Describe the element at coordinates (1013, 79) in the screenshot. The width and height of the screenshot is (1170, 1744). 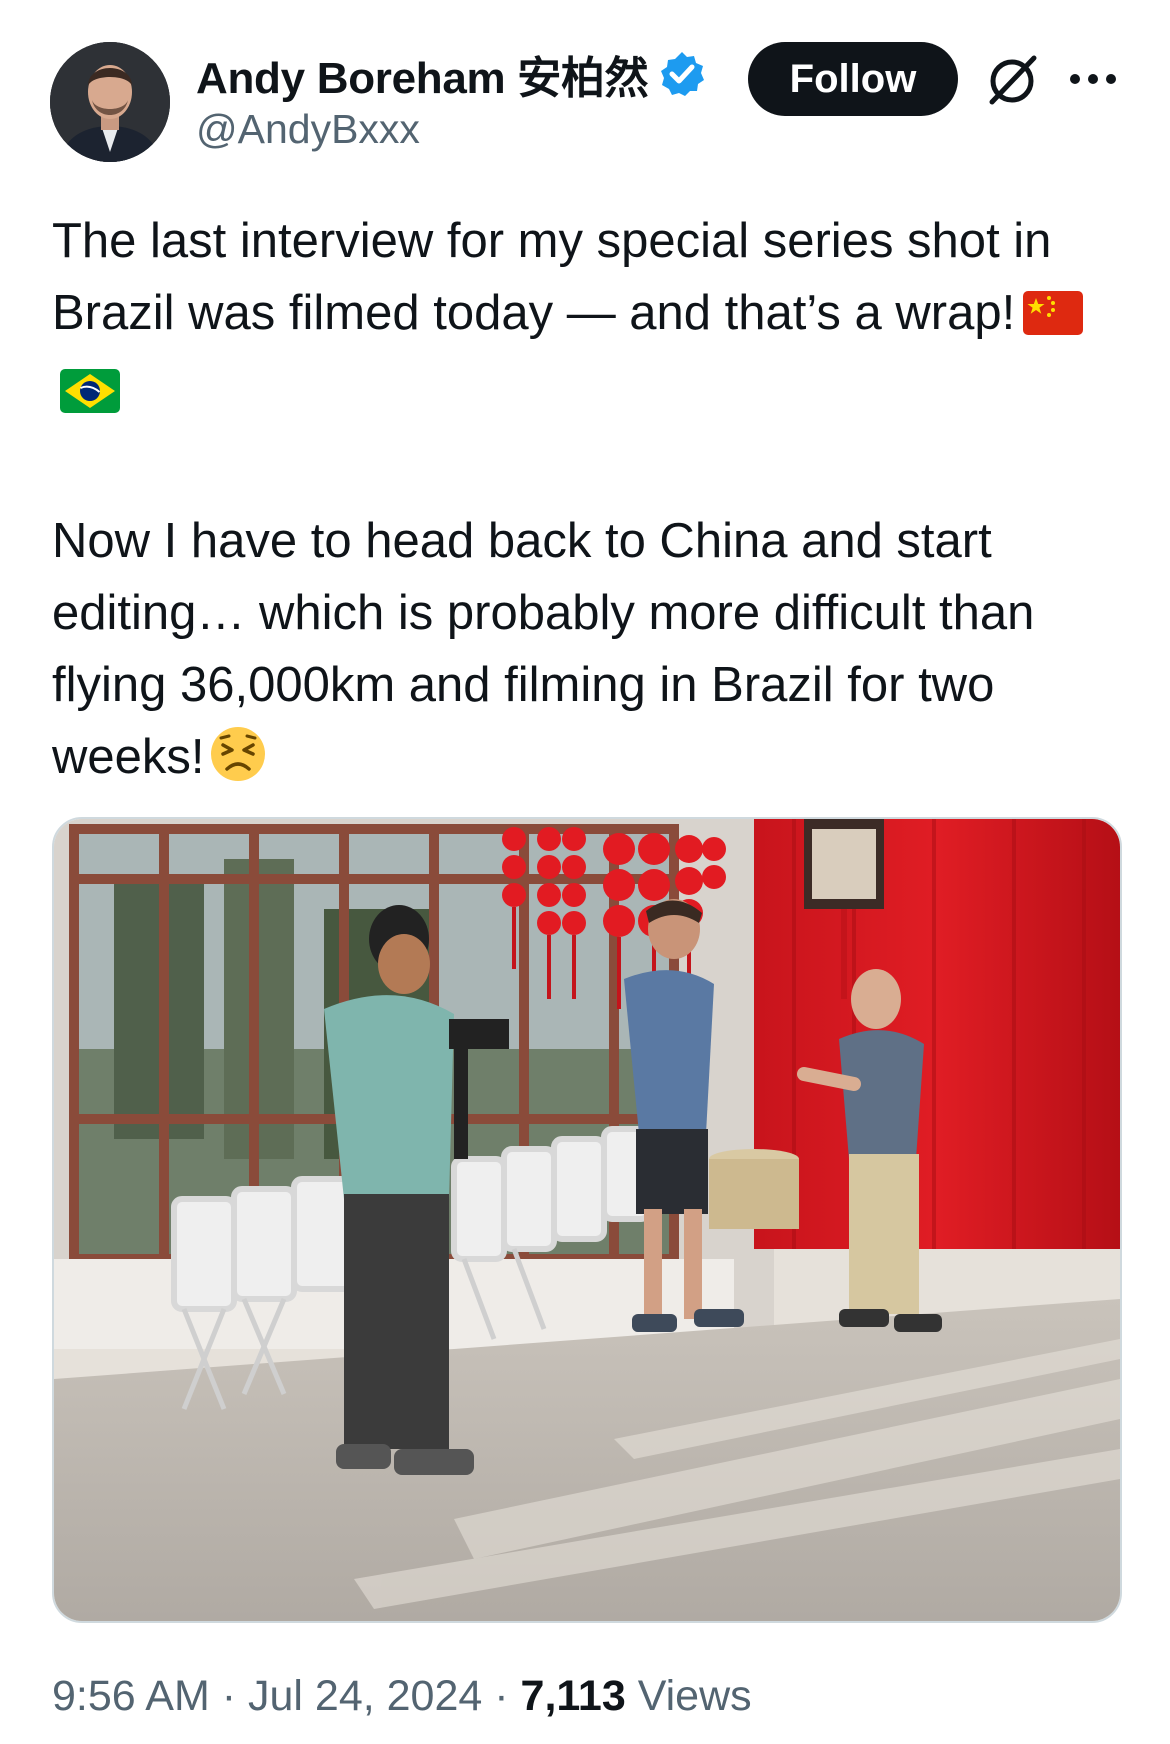
I see `grok-icon` at that location.